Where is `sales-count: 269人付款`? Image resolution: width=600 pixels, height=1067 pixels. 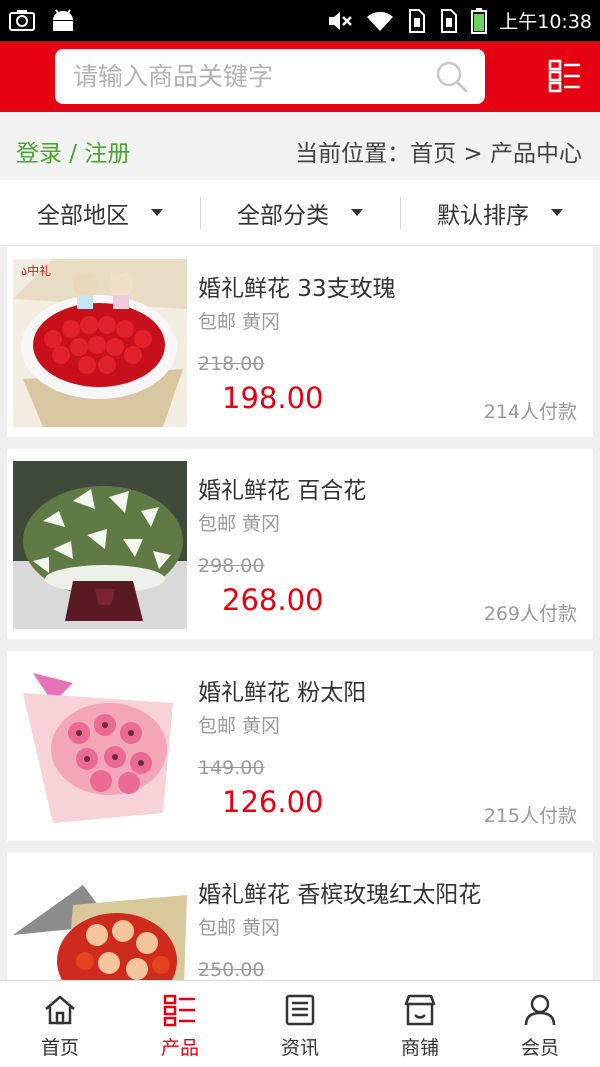
sales-count: 269人付款 is located at coordinates (530, 614).